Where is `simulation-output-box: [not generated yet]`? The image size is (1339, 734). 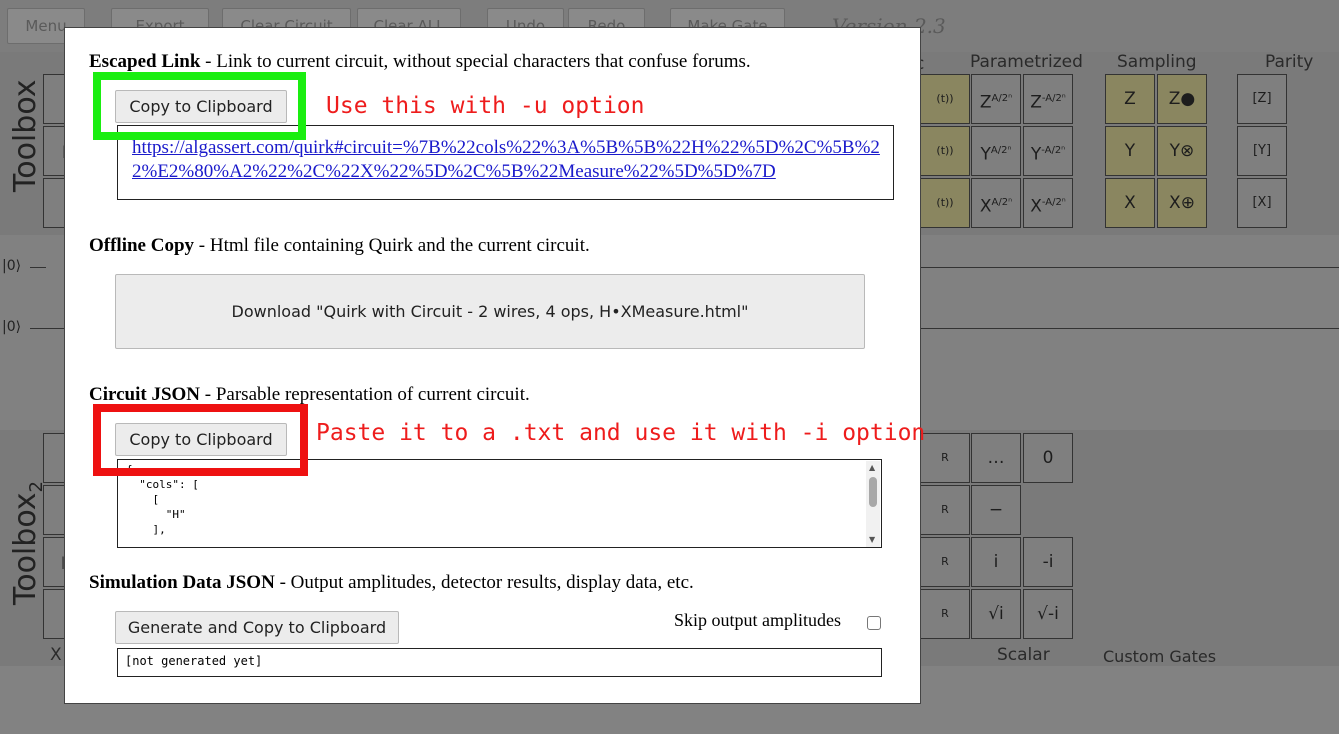
simulation-output-box: [not generated yet] is located at coordinates (499, 662).